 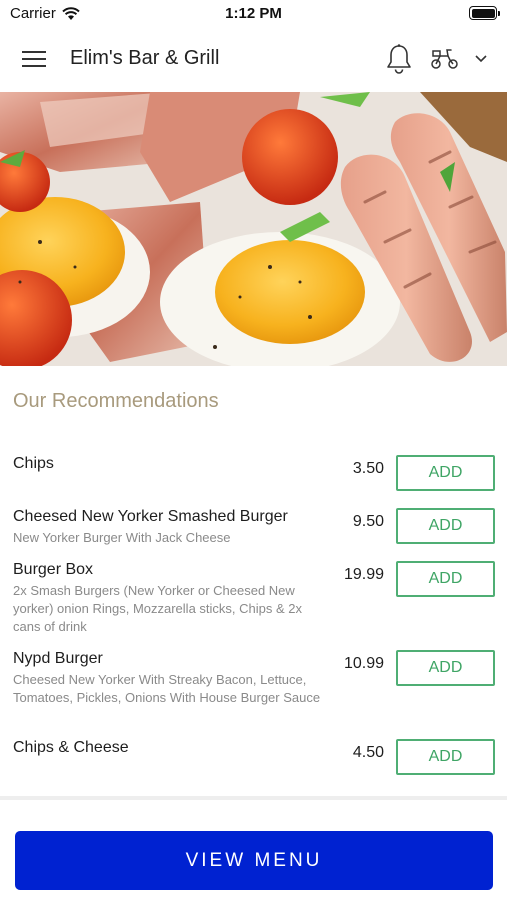 I want to click on notifications-button, so click(x=399, y=59).